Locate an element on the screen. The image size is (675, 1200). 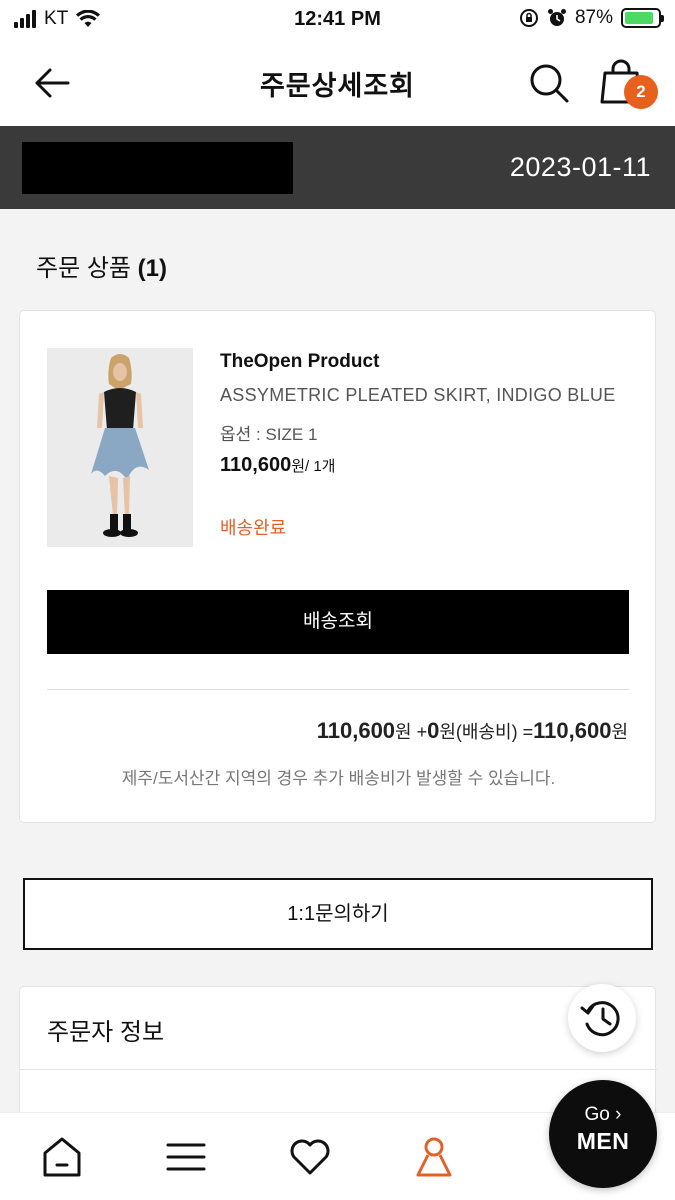
product-price-unit: 원/ 1개 is located at coordinates (313, 466).